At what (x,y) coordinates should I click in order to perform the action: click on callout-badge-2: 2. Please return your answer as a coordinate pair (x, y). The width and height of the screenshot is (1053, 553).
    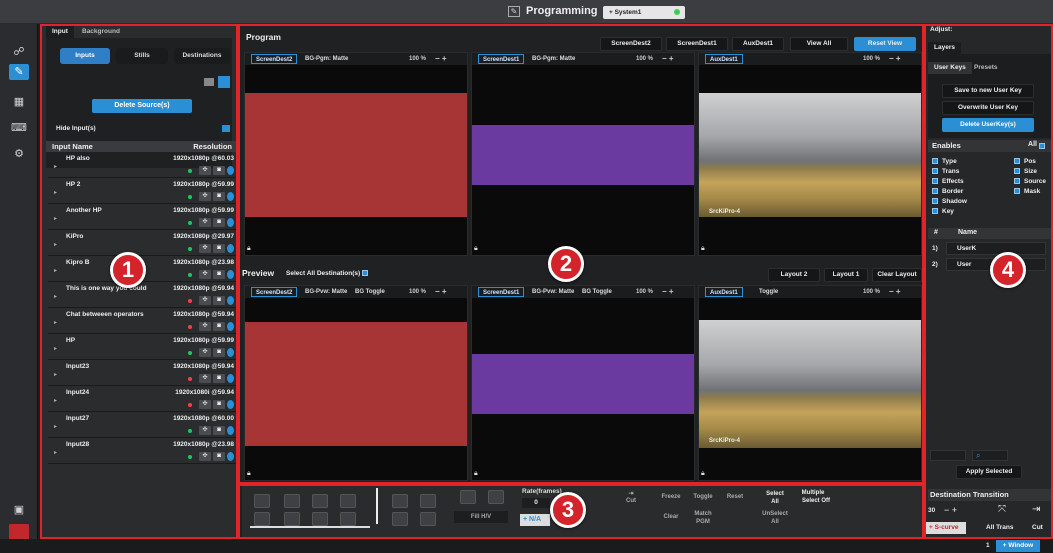
    Looking at the image, I should click on (566, 264).